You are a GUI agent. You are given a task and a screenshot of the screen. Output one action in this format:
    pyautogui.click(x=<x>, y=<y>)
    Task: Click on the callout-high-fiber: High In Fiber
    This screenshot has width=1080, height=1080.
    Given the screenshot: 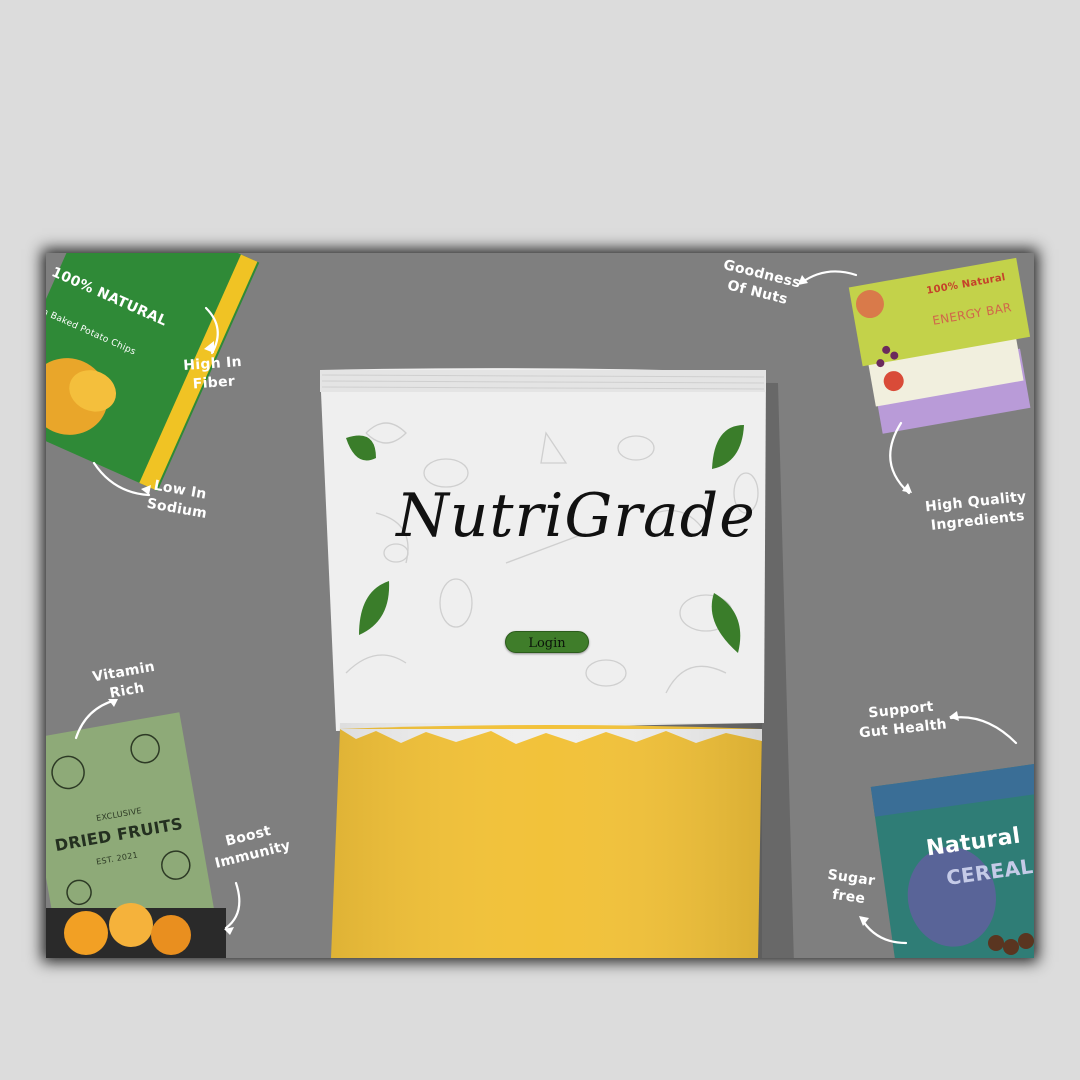 What is the action you would take?
    pyautogui.click(x=212, y=373)
    